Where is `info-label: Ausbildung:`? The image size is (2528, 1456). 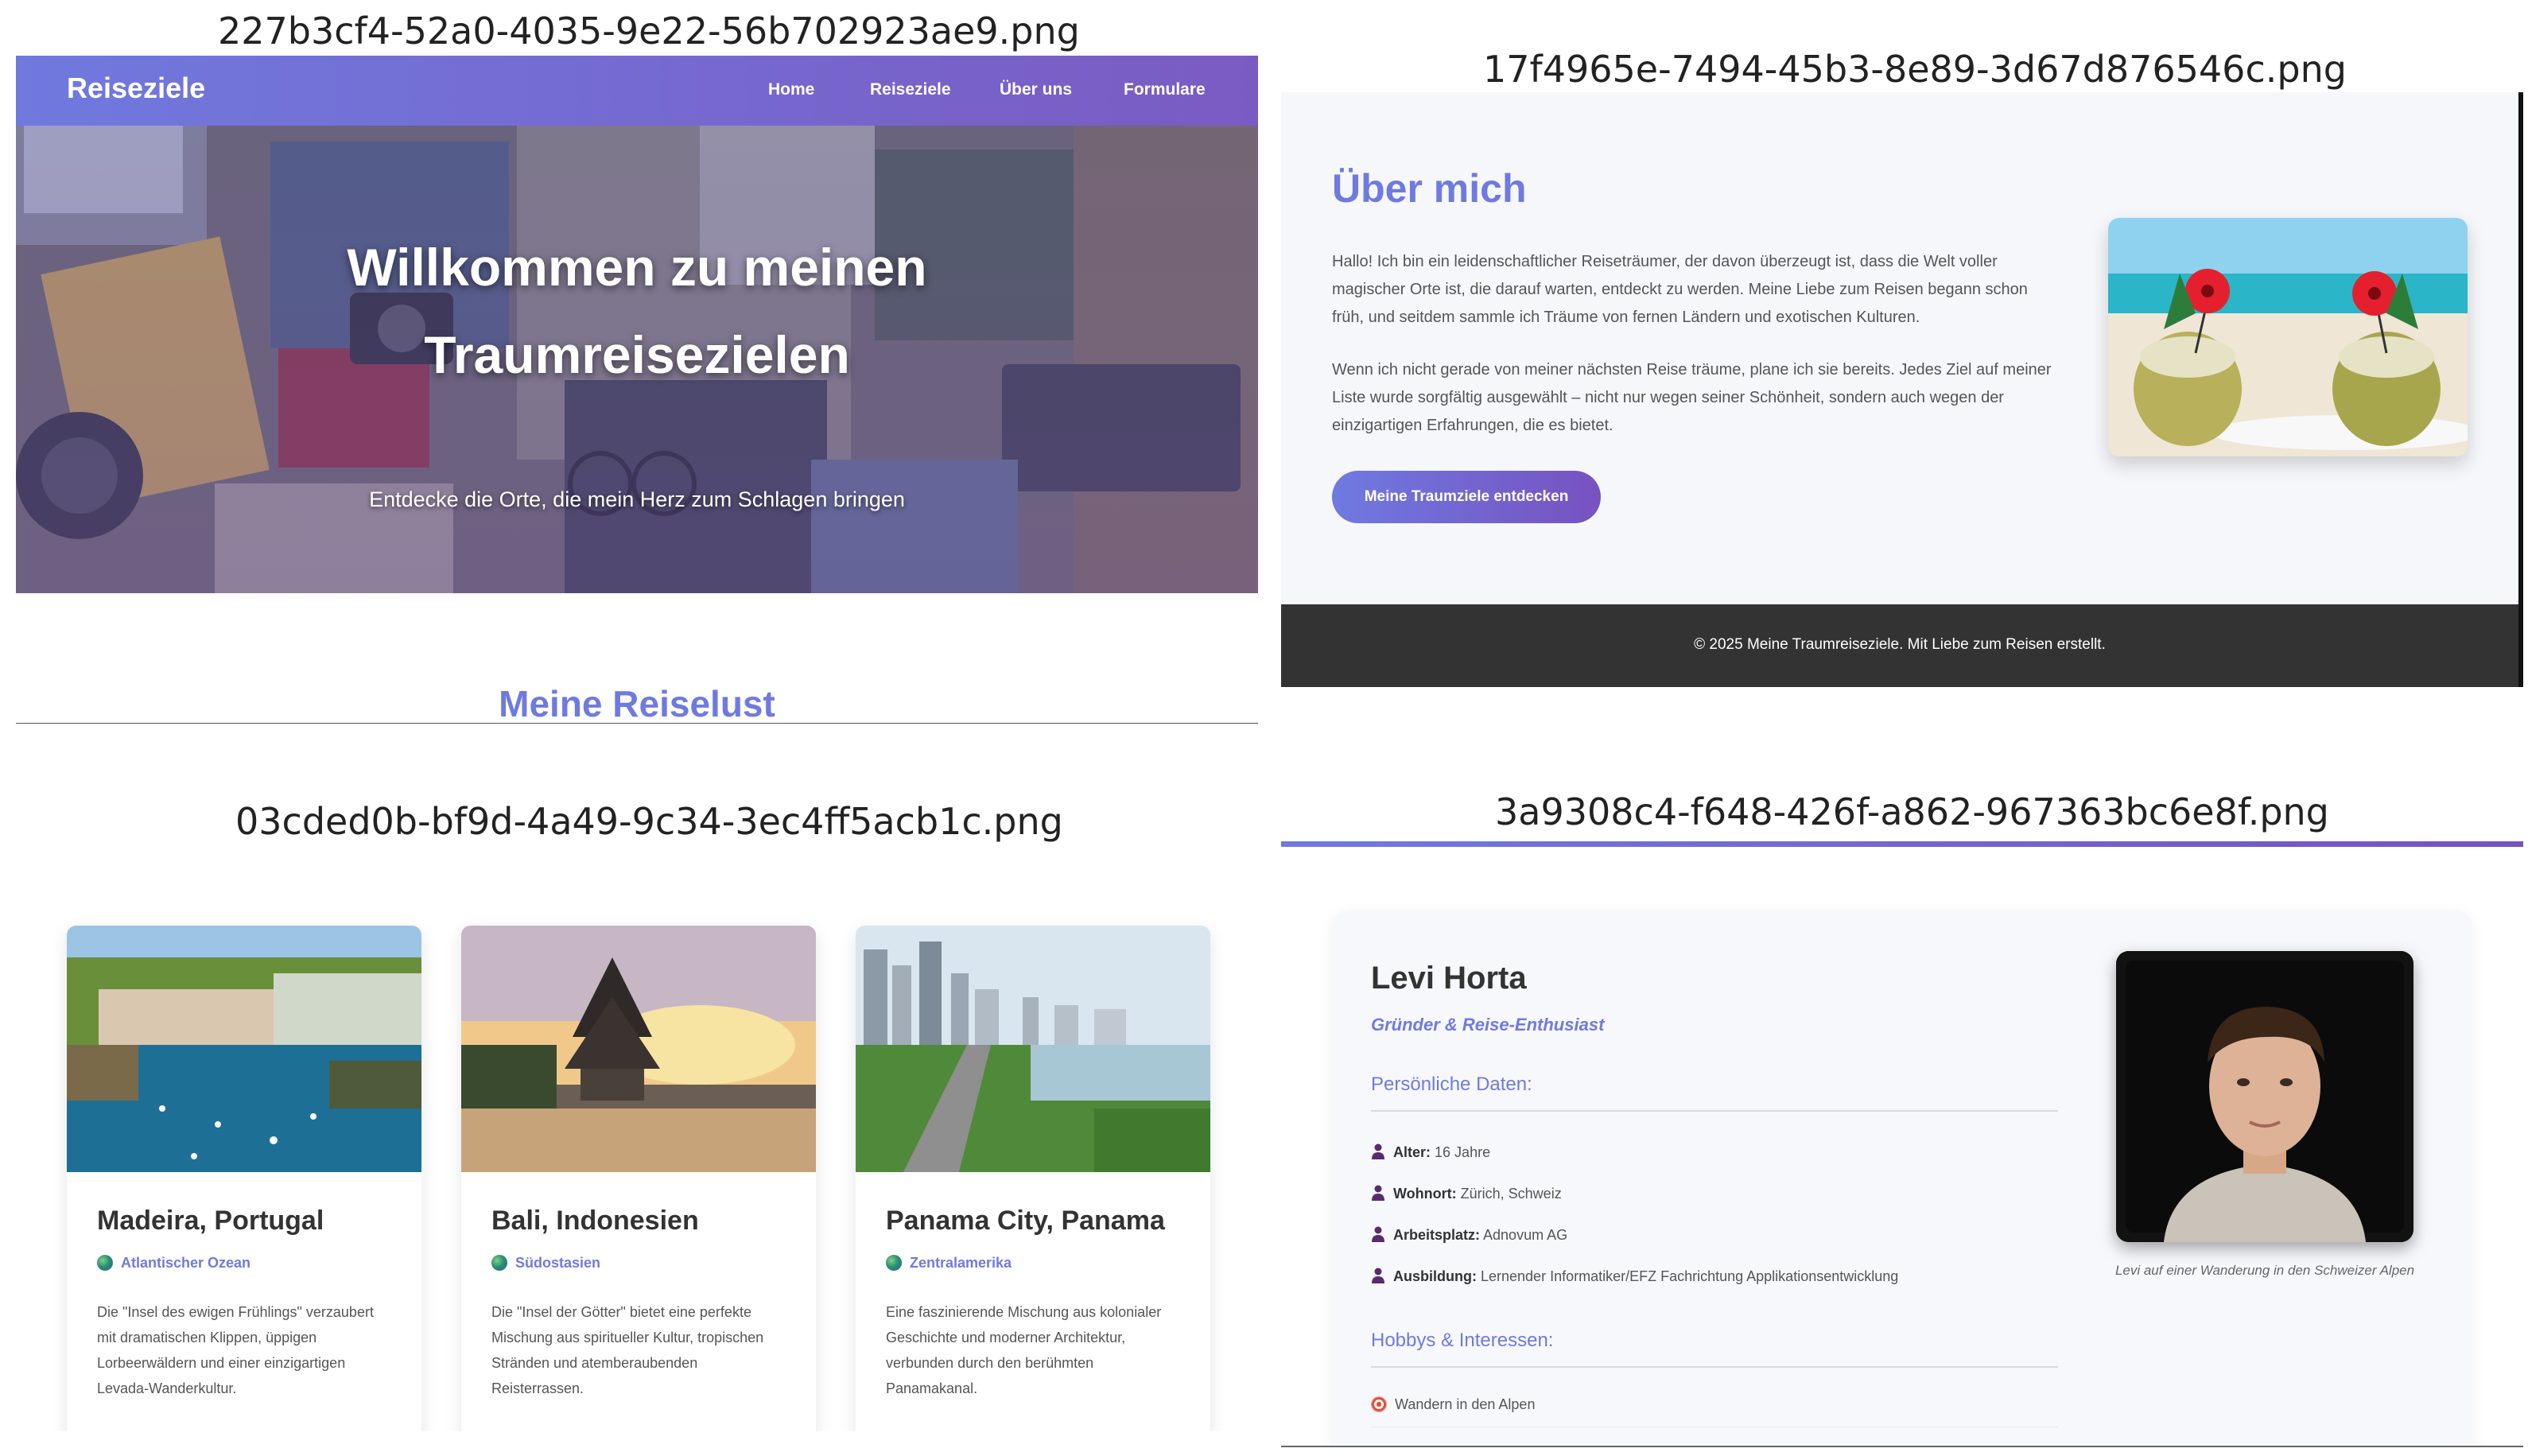
info-label: Ausbildung: is located at coordinates (1435, 1276).